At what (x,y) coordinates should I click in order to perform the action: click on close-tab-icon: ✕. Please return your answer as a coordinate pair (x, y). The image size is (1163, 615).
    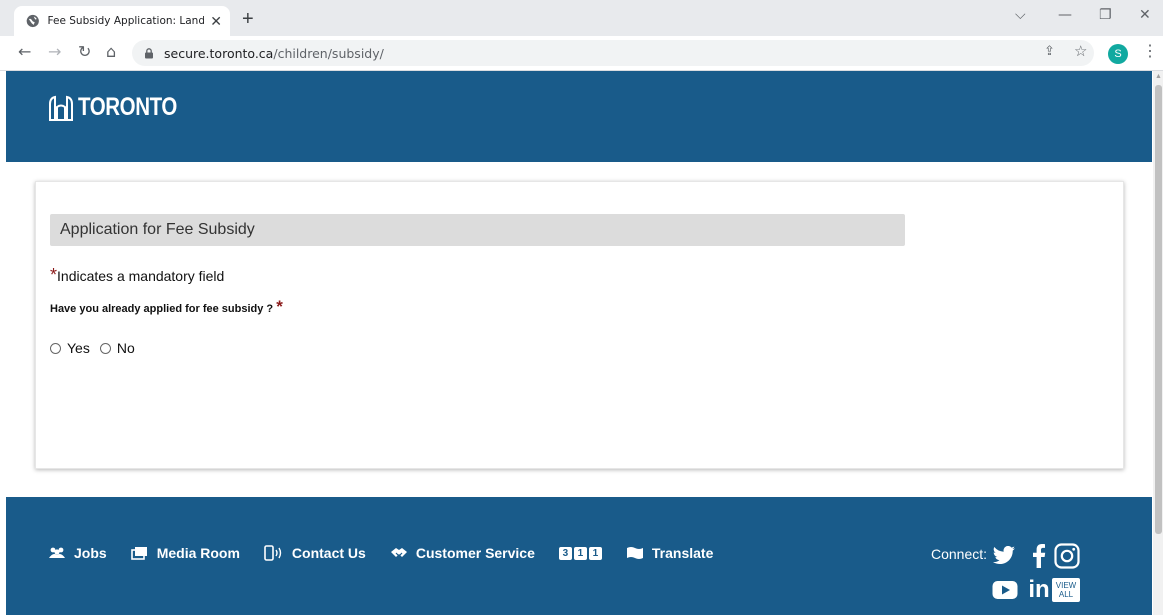
    Looking at the image, I should click on (216, 21).